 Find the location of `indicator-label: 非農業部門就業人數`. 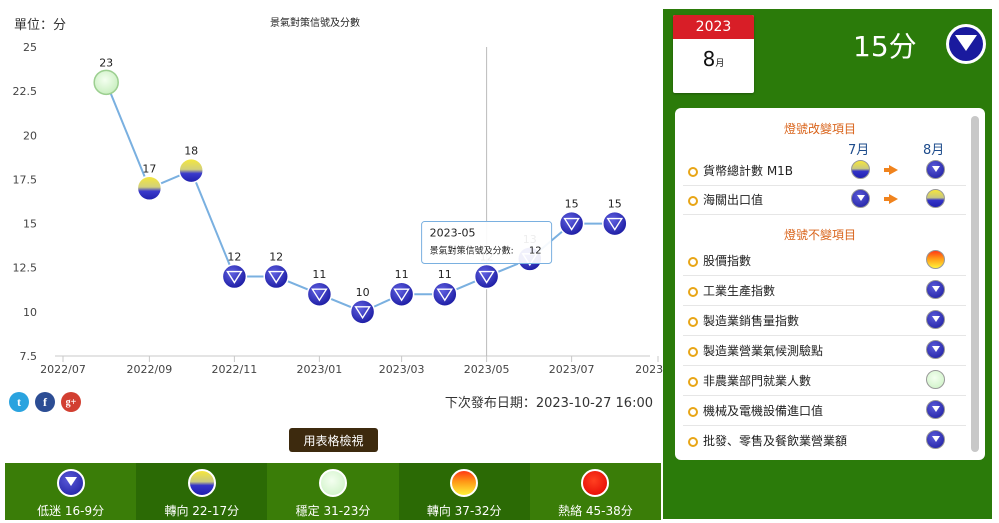

indicator-label: 非農業部門就業人數 is located at coordinates (757, 381).